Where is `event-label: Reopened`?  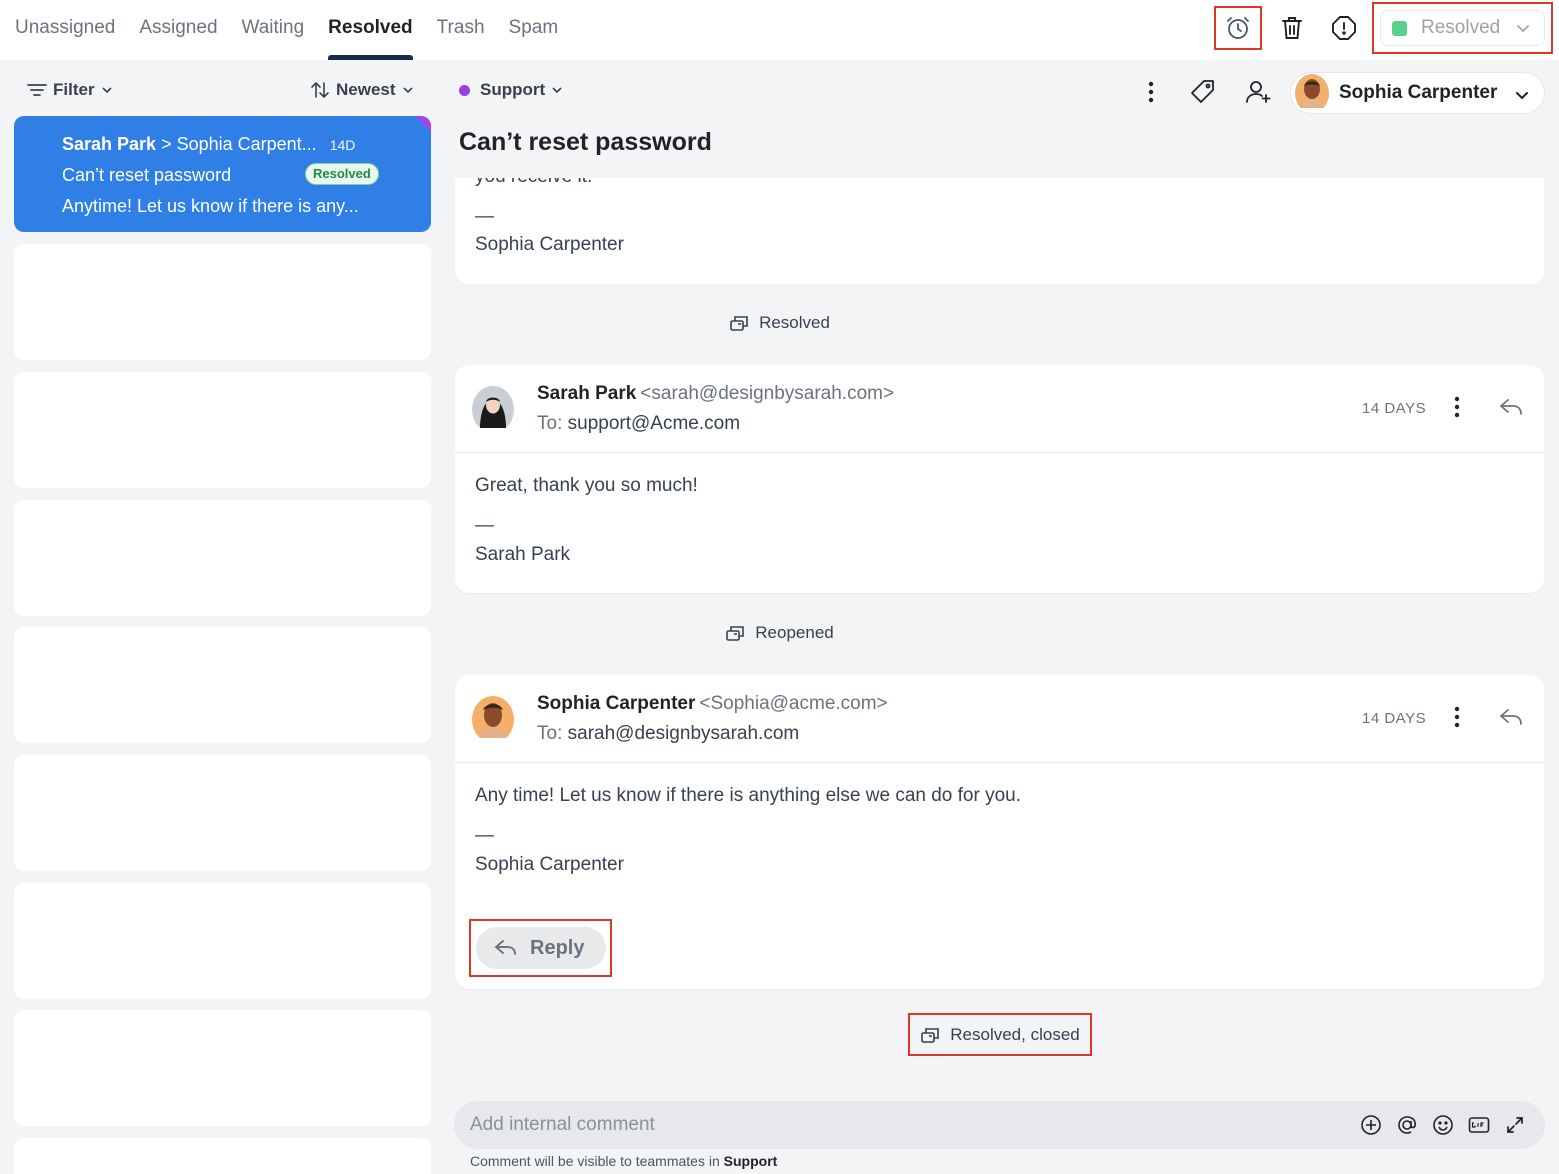
event-label: Reopened is located at coordinates (794, 632).